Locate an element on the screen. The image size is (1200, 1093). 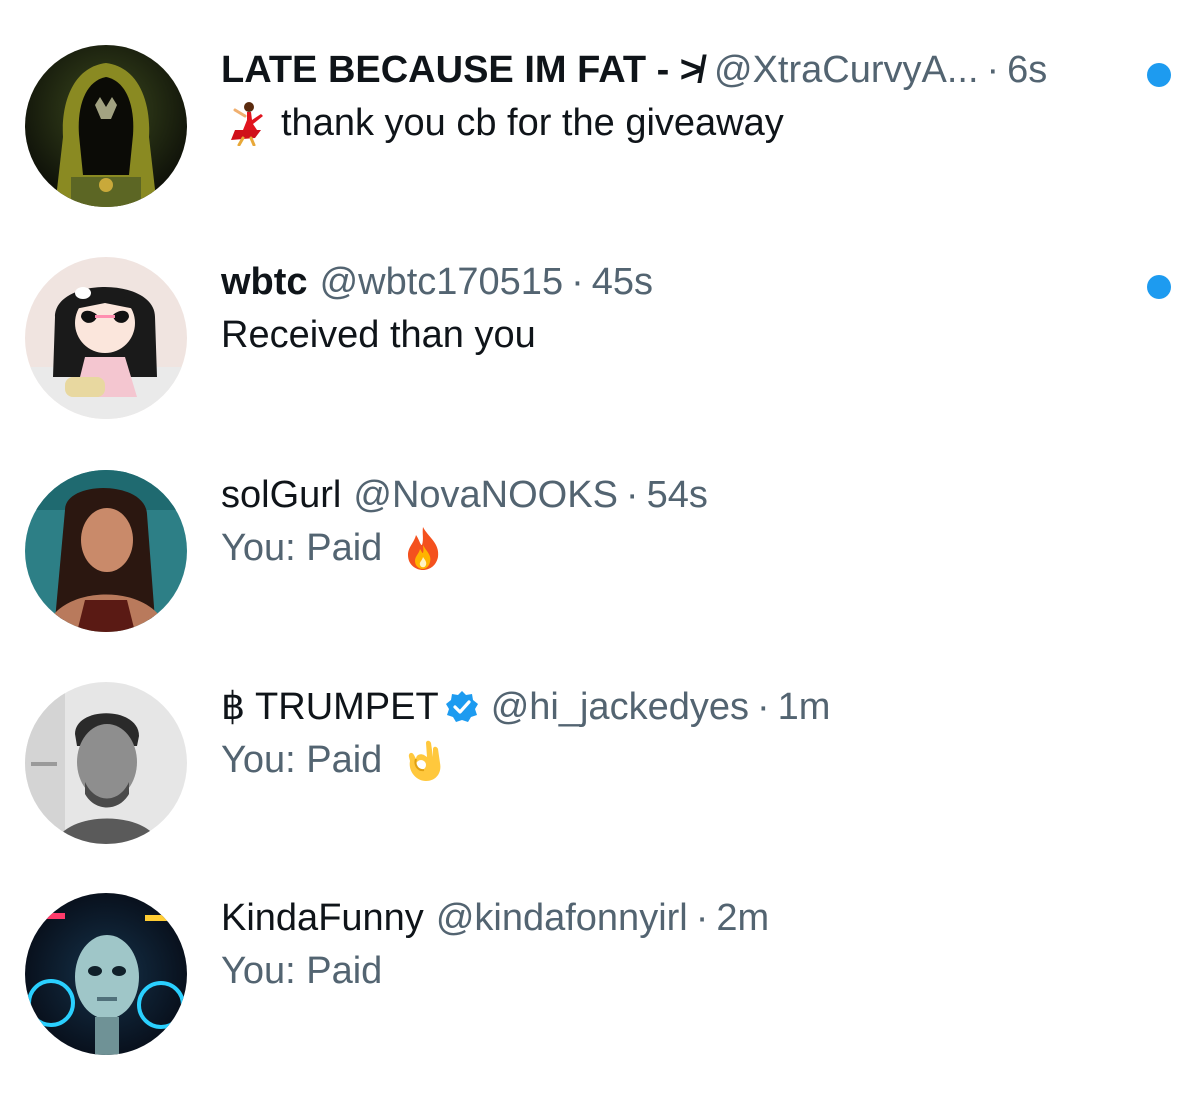
display-name: solGurl is located at coordinates (281, 495).